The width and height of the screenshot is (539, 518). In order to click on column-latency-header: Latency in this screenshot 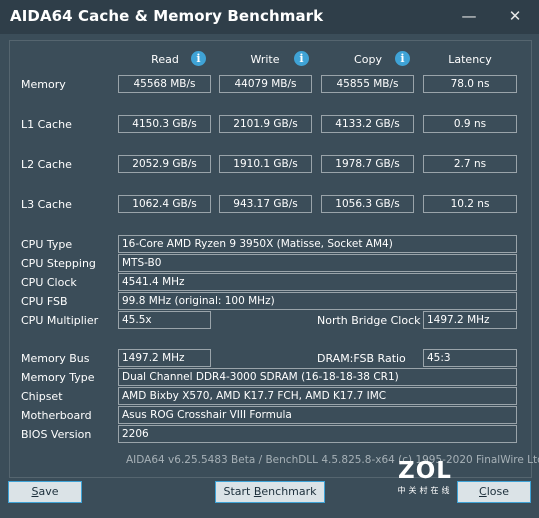, I will do `click(470, 59)`.